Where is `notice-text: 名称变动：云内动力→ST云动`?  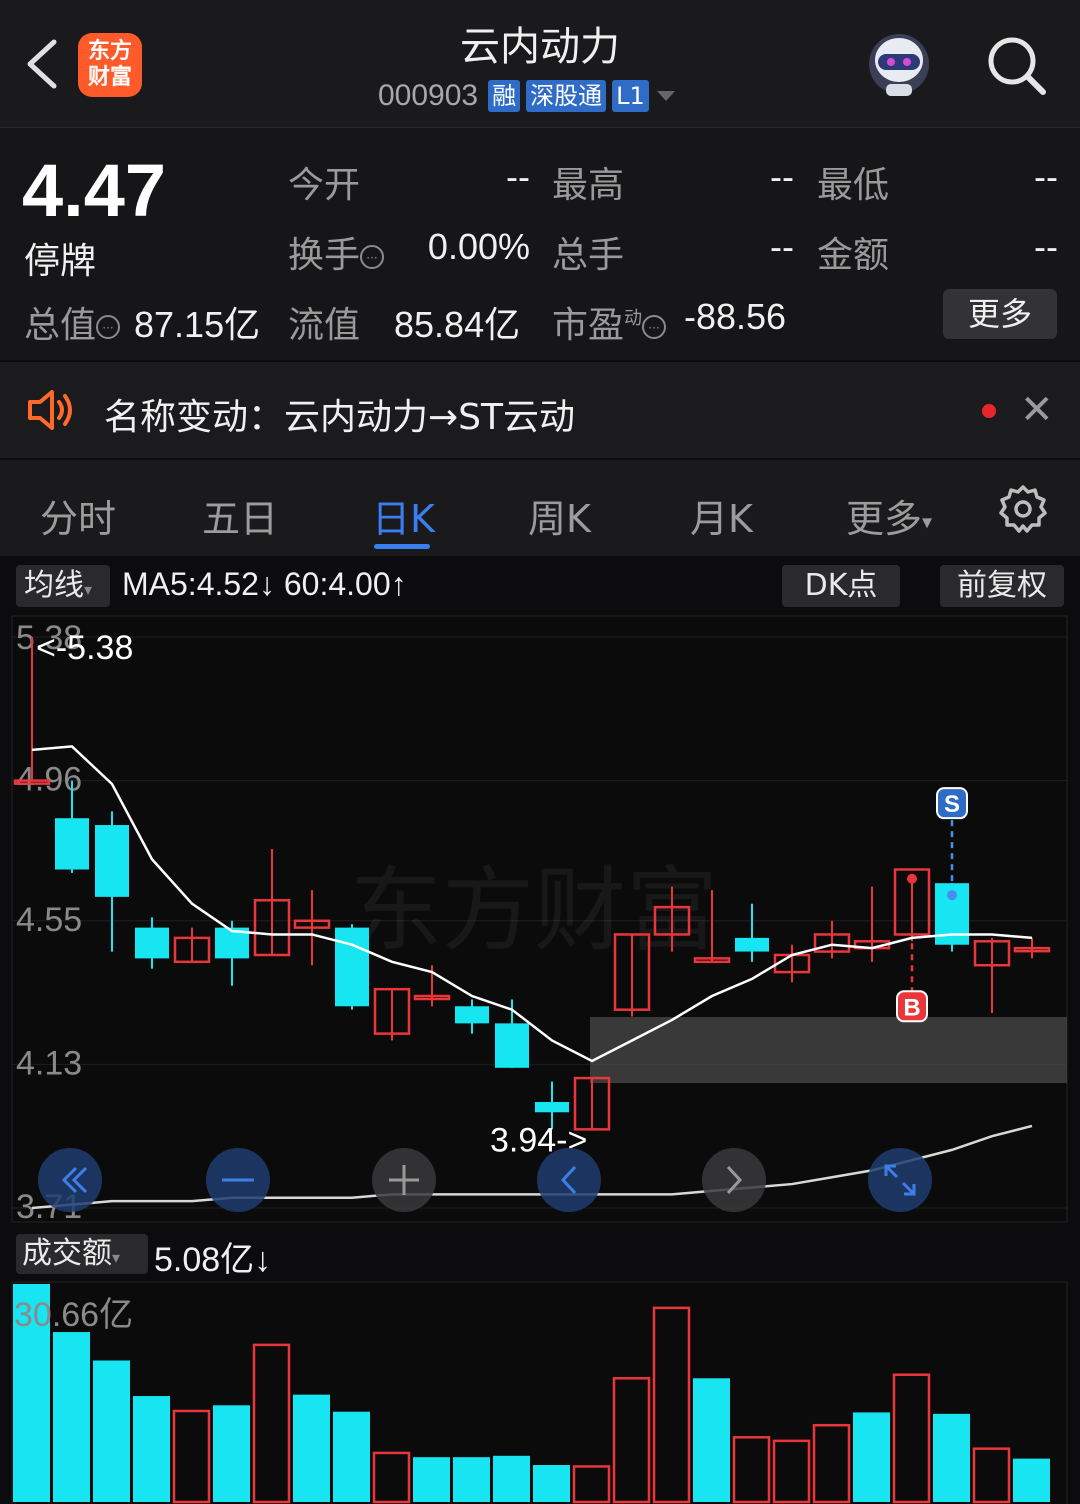
notice-text: 名称变动：云内动力→ST云动 is located at coordinates (340, 417).